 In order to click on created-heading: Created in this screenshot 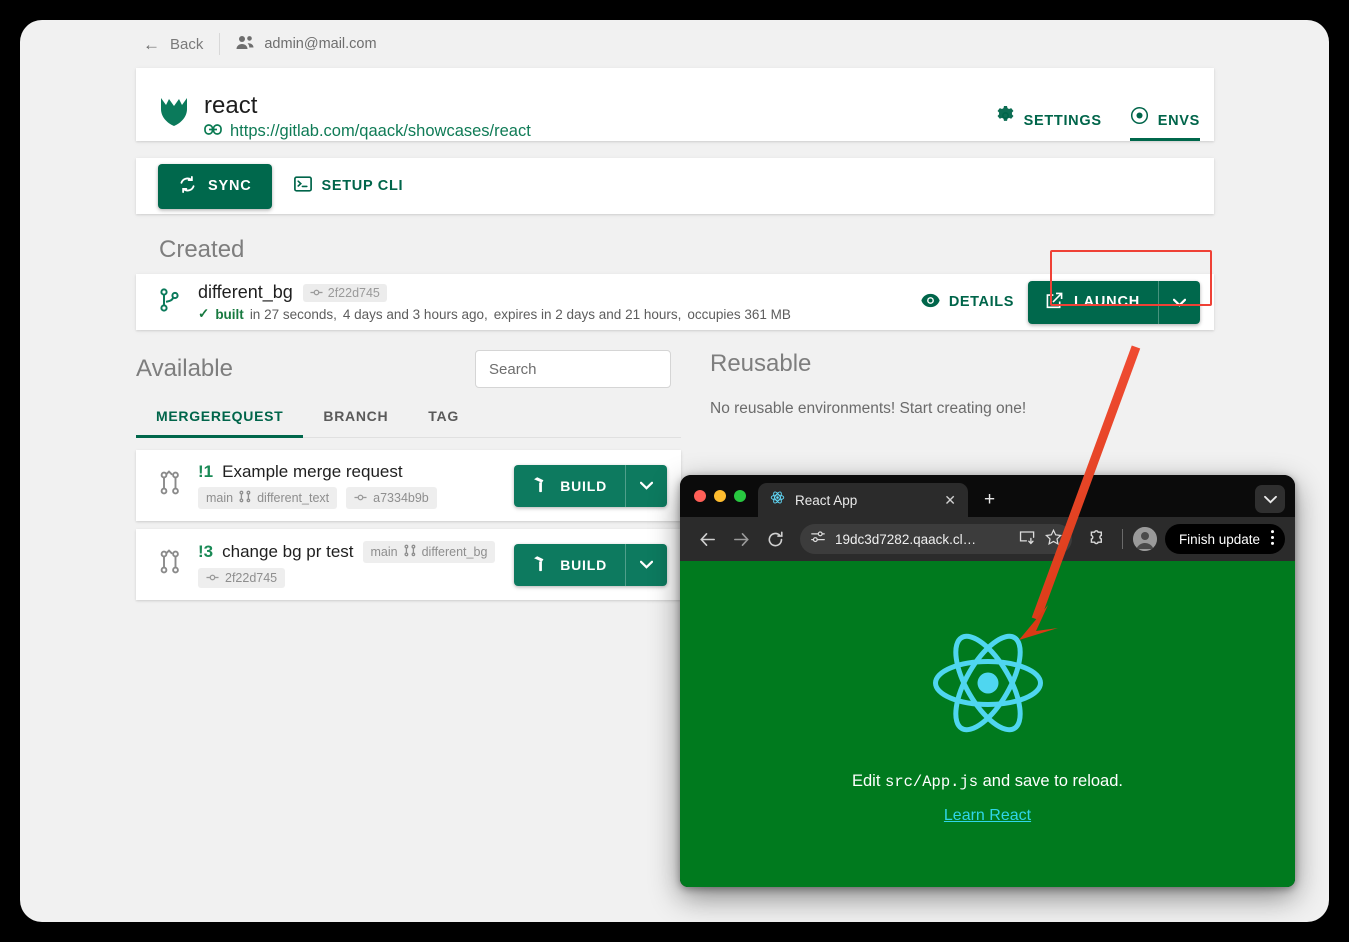, I will do `click(202, 249)`.